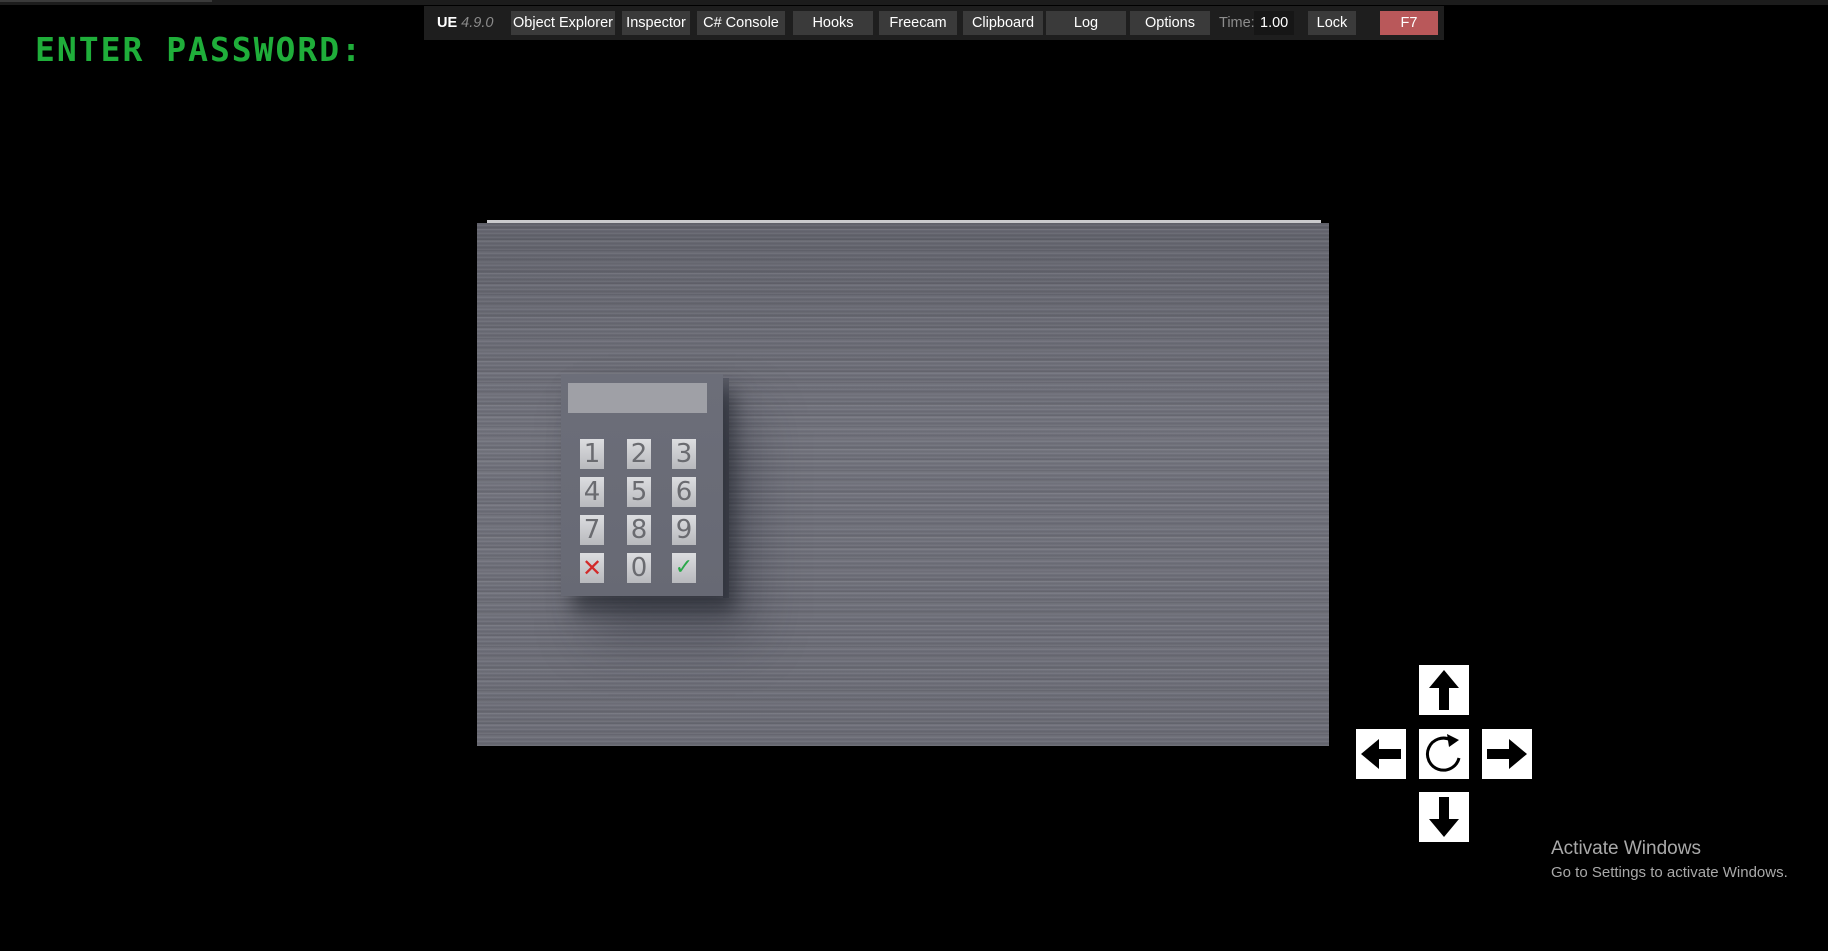 The height and width of the screenshot is (951, 1828). What do you see at coordinates (639, 492) in the screenshot?
I see `key-5: 5` at bounding box center [639, 492].